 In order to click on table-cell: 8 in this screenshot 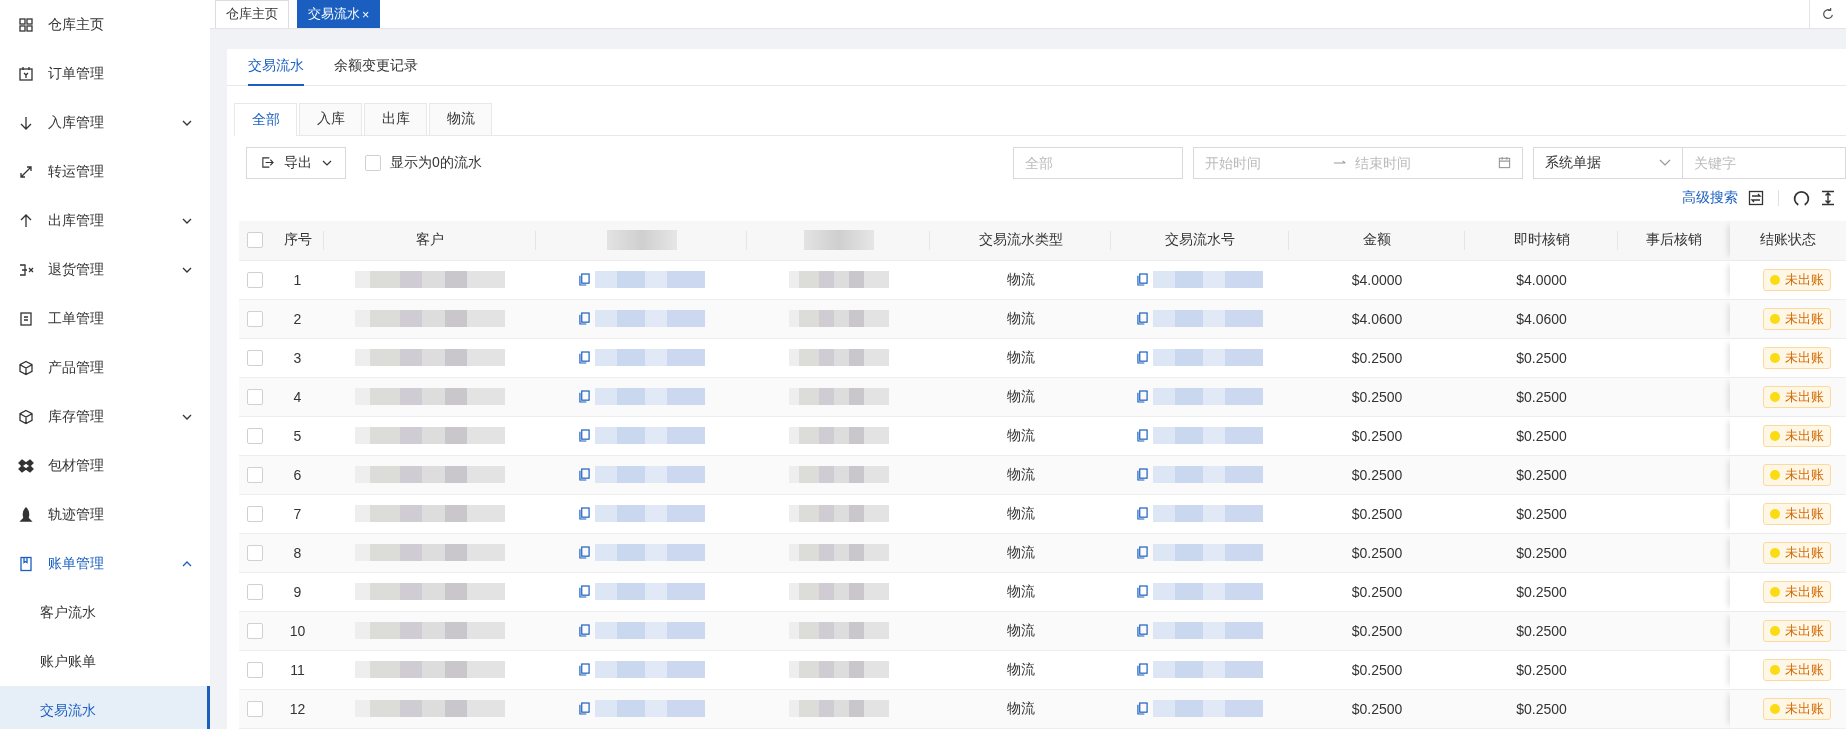, I will do `click(297, 553)`.